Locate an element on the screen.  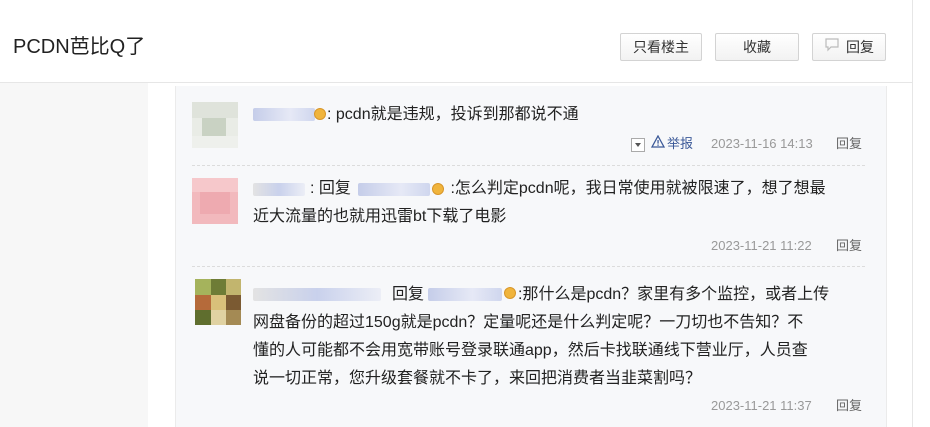
only-op-button: 只看楼主 is located at coordinates (661, 47).